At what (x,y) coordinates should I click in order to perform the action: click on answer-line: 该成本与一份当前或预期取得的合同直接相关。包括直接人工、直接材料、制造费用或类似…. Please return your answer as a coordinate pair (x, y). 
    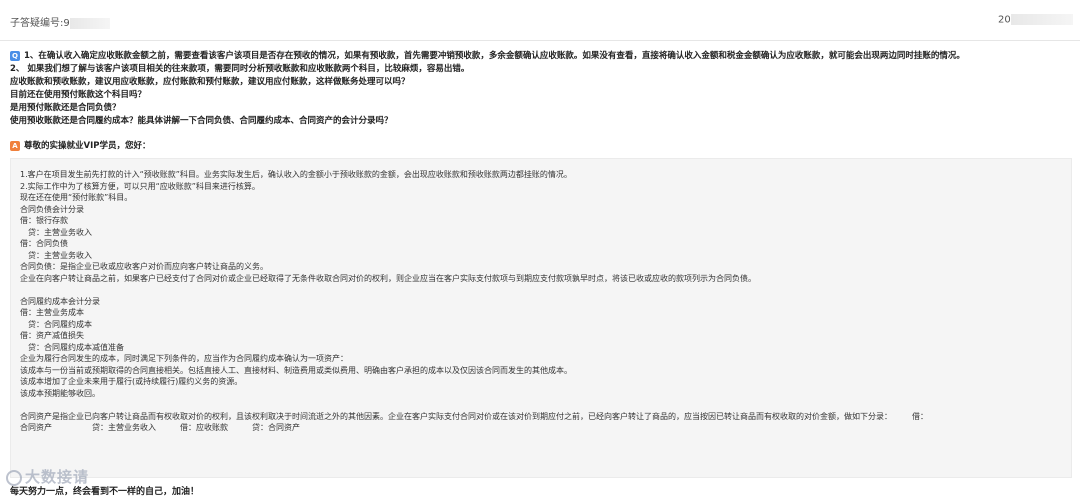
    Looking at the image, I should click on (296, 370).